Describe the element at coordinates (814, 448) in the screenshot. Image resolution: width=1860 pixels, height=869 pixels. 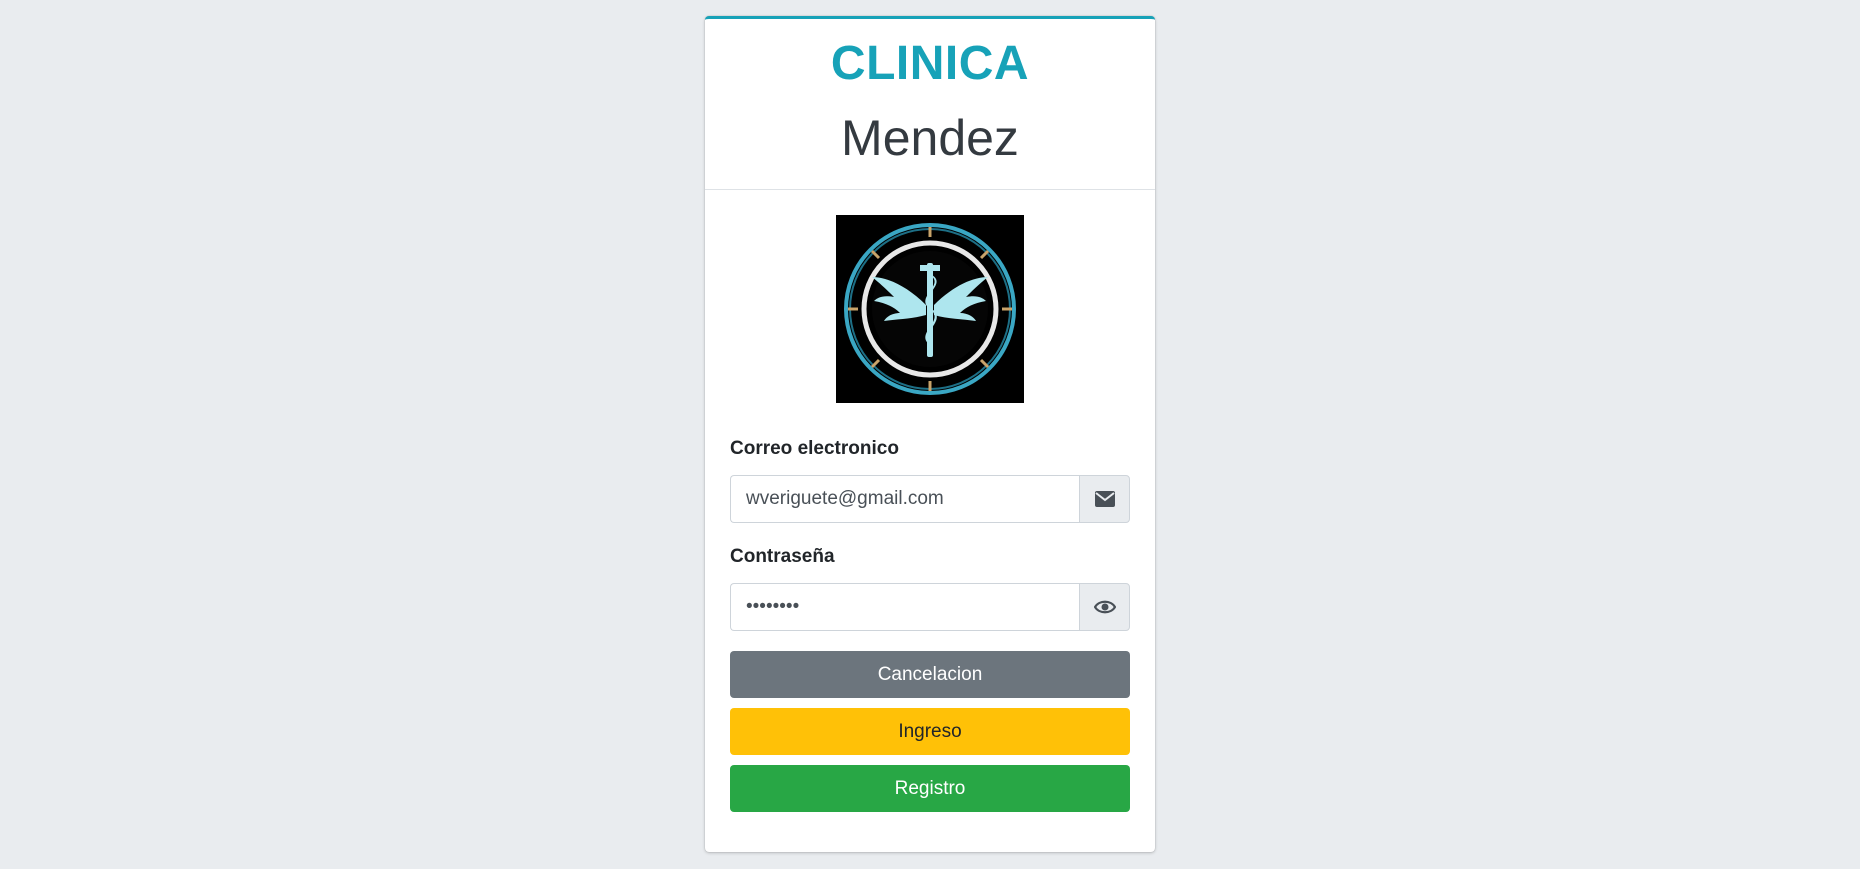
I see `email-label: Correo electronico` at that location.